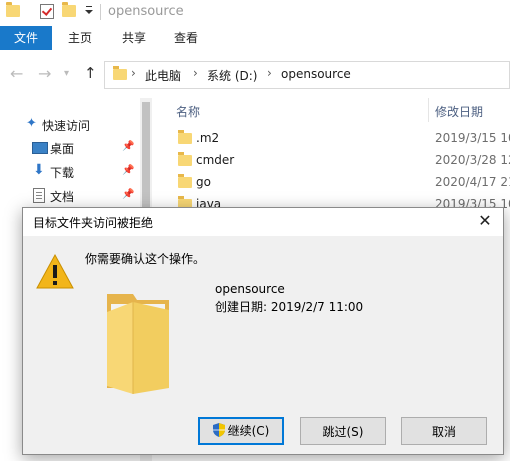 This screenshot has height=461, width=510. What do you see at coordinates (146, 11) in the screenshot?
I see `window-title: opensource` at bounding box center [146, 11].